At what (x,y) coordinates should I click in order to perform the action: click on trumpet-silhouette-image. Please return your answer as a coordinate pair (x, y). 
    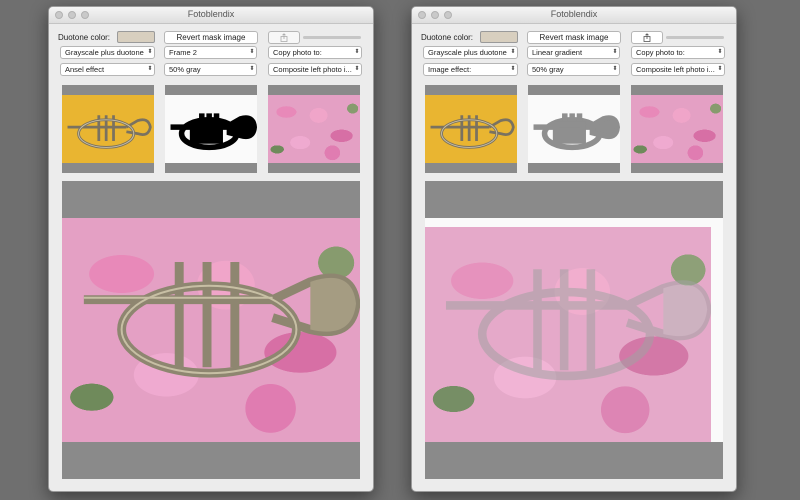
    Looking at the image, I should click on (213, 132).